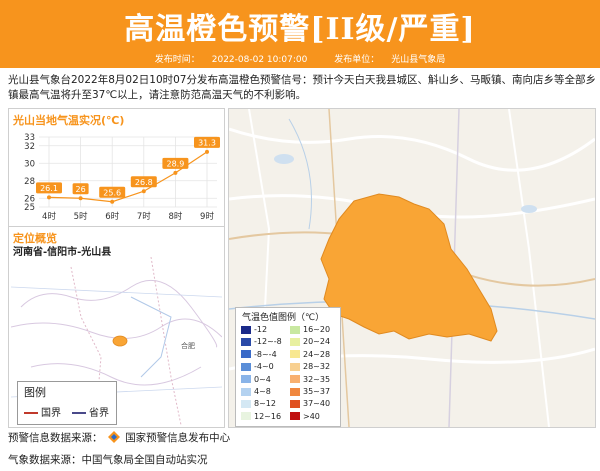  What do you see at coordinates (120, 341) in the screenshot?
I see `guangshan-highlight` at bounding box center [120, 341].